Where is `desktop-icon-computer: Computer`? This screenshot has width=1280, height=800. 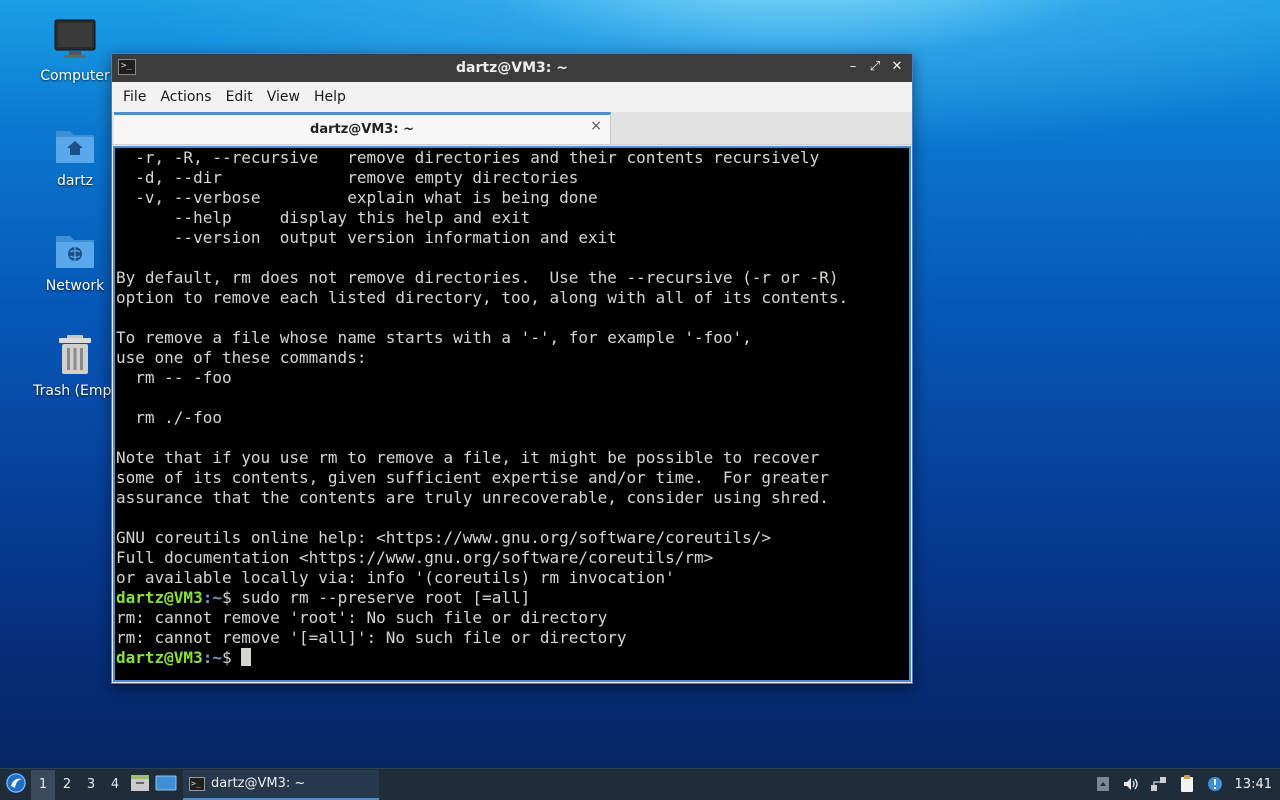
desktop-icon-computer: Computer is located at coordinates (75, 51).